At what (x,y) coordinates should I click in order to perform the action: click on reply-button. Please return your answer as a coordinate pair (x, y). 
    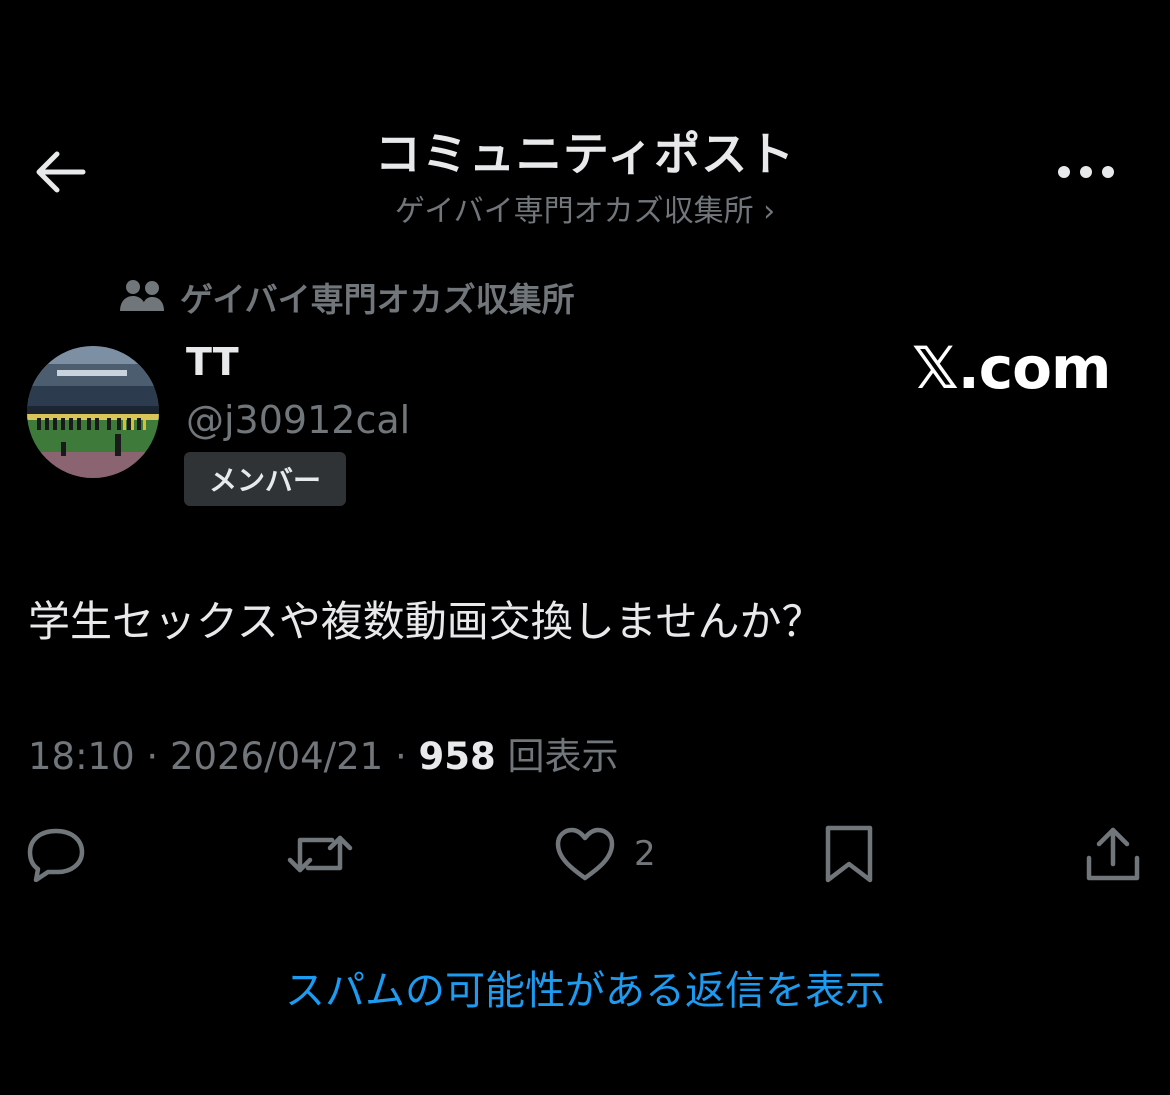
    Looking at the image, I should click on (56, 854).